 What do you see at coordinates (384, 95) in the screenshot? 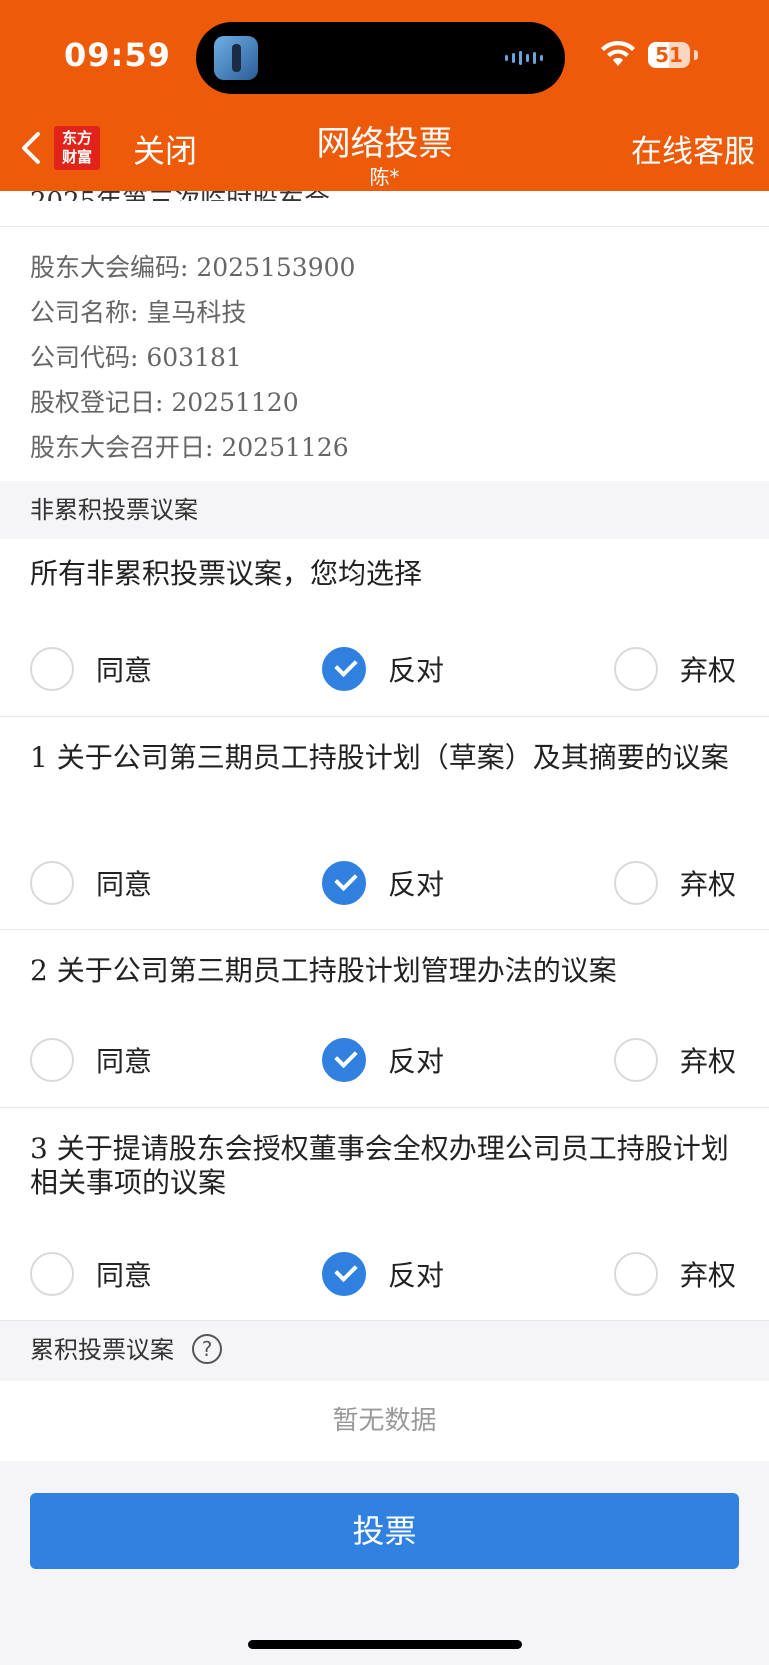
I see `app-header: 09:59 51 东方 财富 关闭 网络投票 陈* 在线客服` at bounding box center [384, 95].